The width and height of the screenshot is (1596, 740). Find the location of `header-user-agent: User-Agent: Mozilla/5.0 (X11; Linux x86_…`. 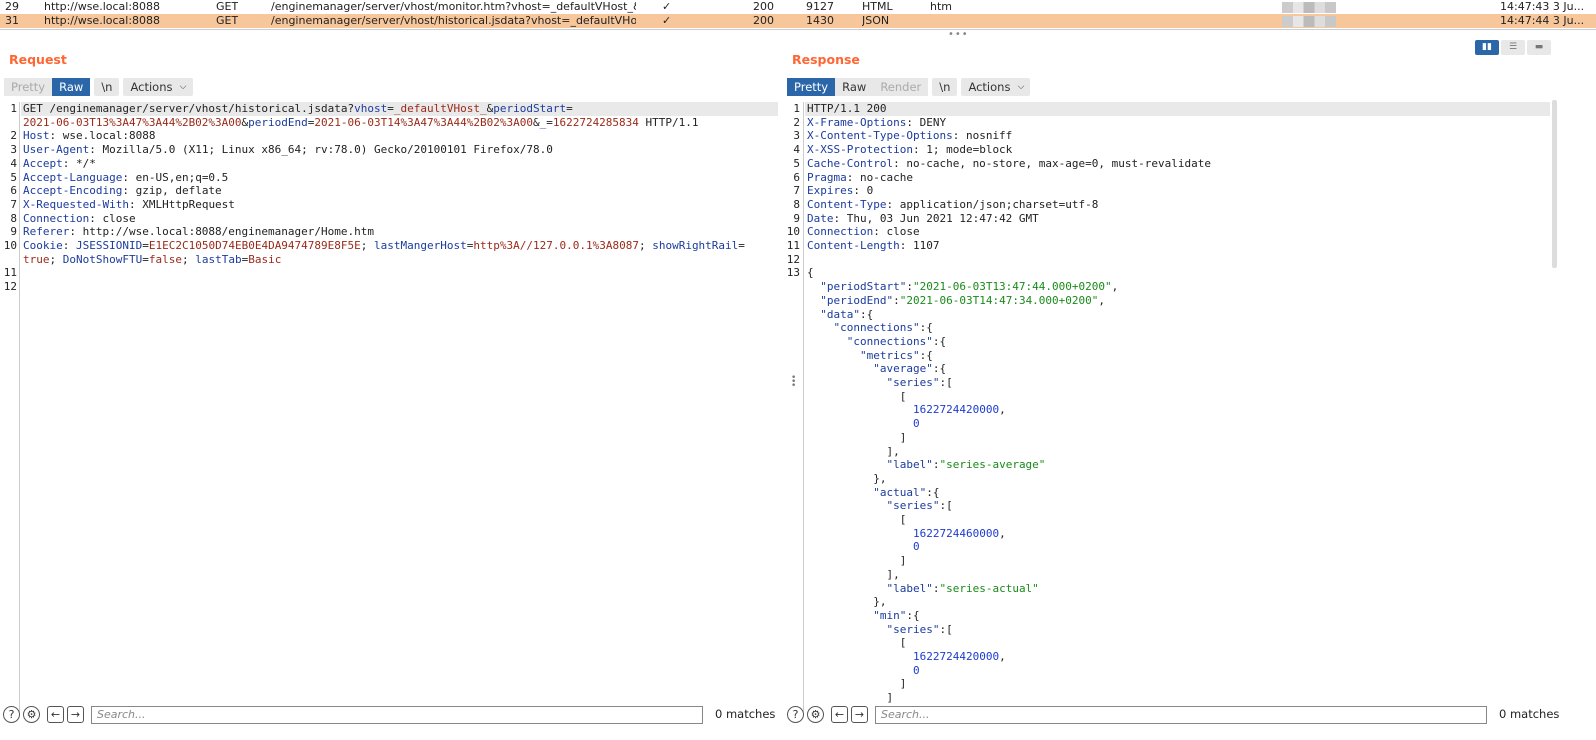

header-user-agent: User-Agent: Mozilla/5.0 (X11; Linux x86_… is located at coordinates (288, 150).